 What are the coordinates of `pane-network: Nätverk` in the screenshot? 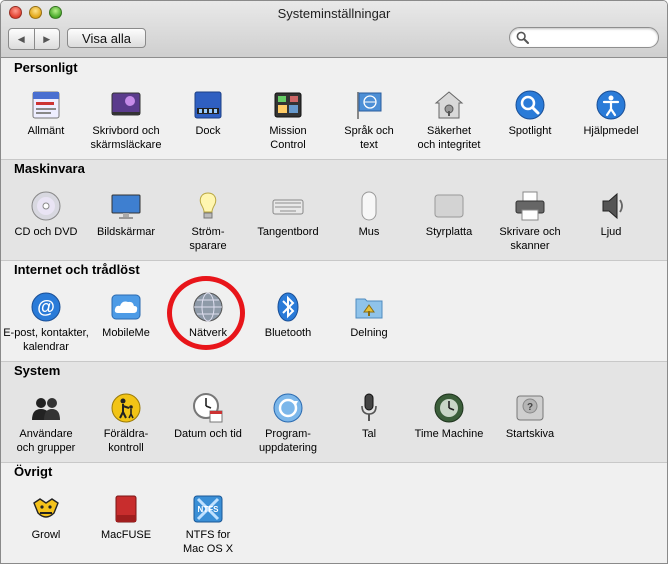 It's located at (208, 315).